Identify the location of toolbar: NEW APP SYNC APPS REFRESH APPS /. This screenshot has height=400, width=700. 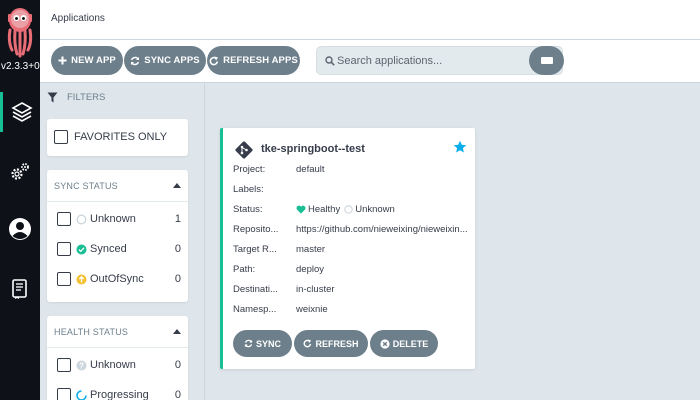
(370, 61).